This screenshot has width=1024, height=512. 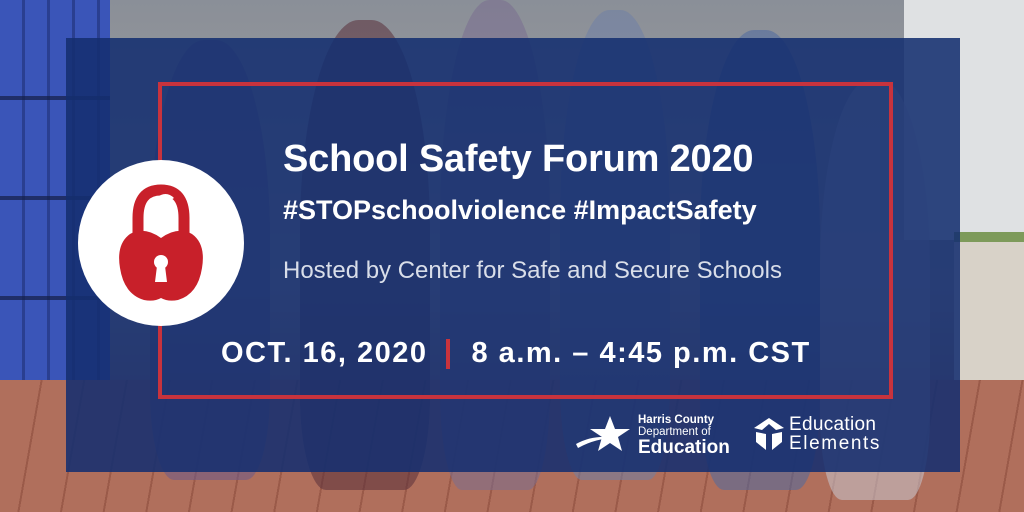 I want to click on lock-badge, so click(x=161, y=243).